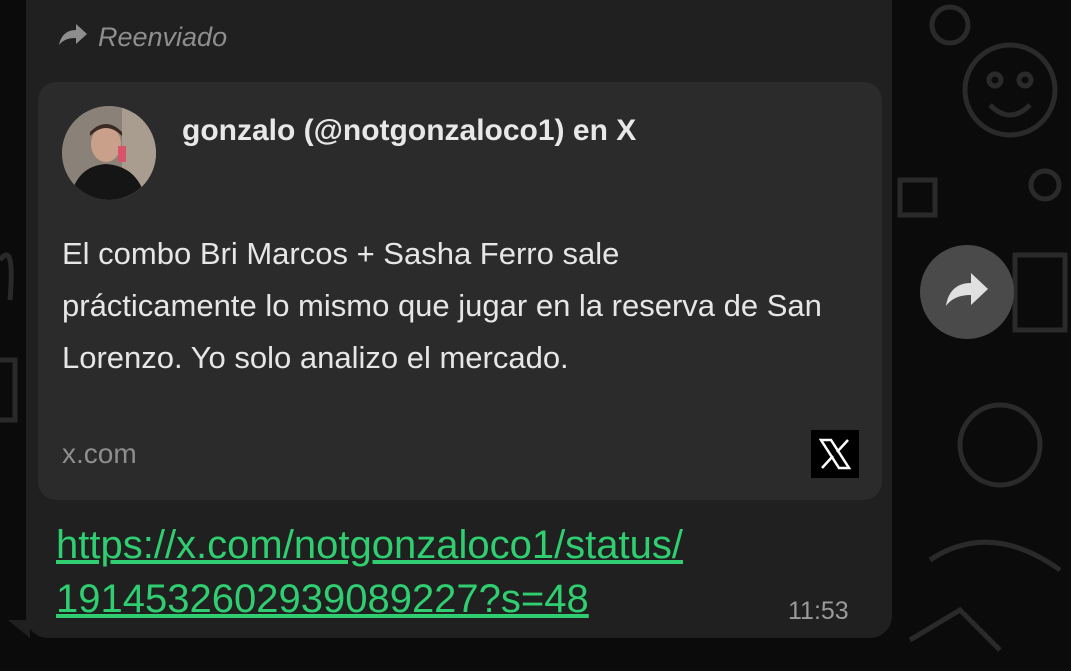  I want to click on preview-avatar, so click(109, 153).